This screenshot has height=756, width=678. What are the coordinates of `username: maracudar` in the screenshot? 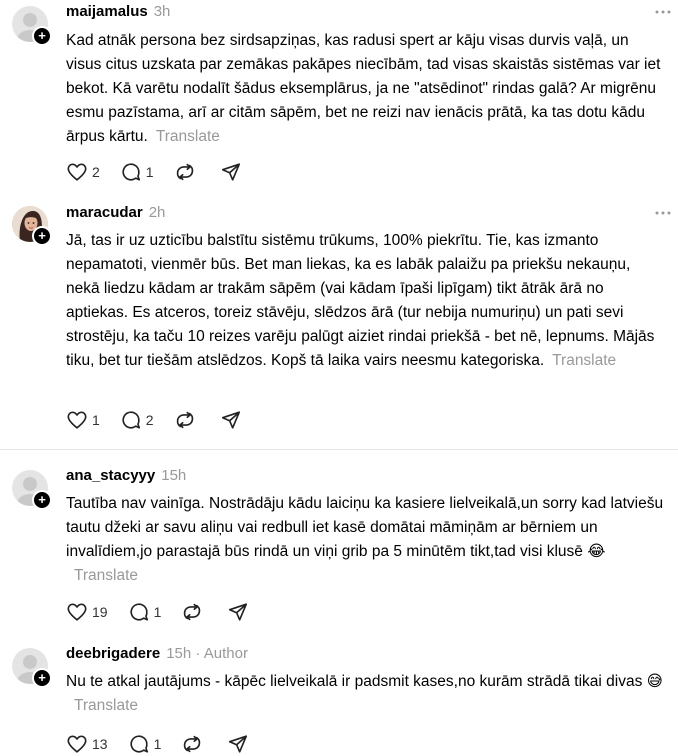 It's located at (104, 212).